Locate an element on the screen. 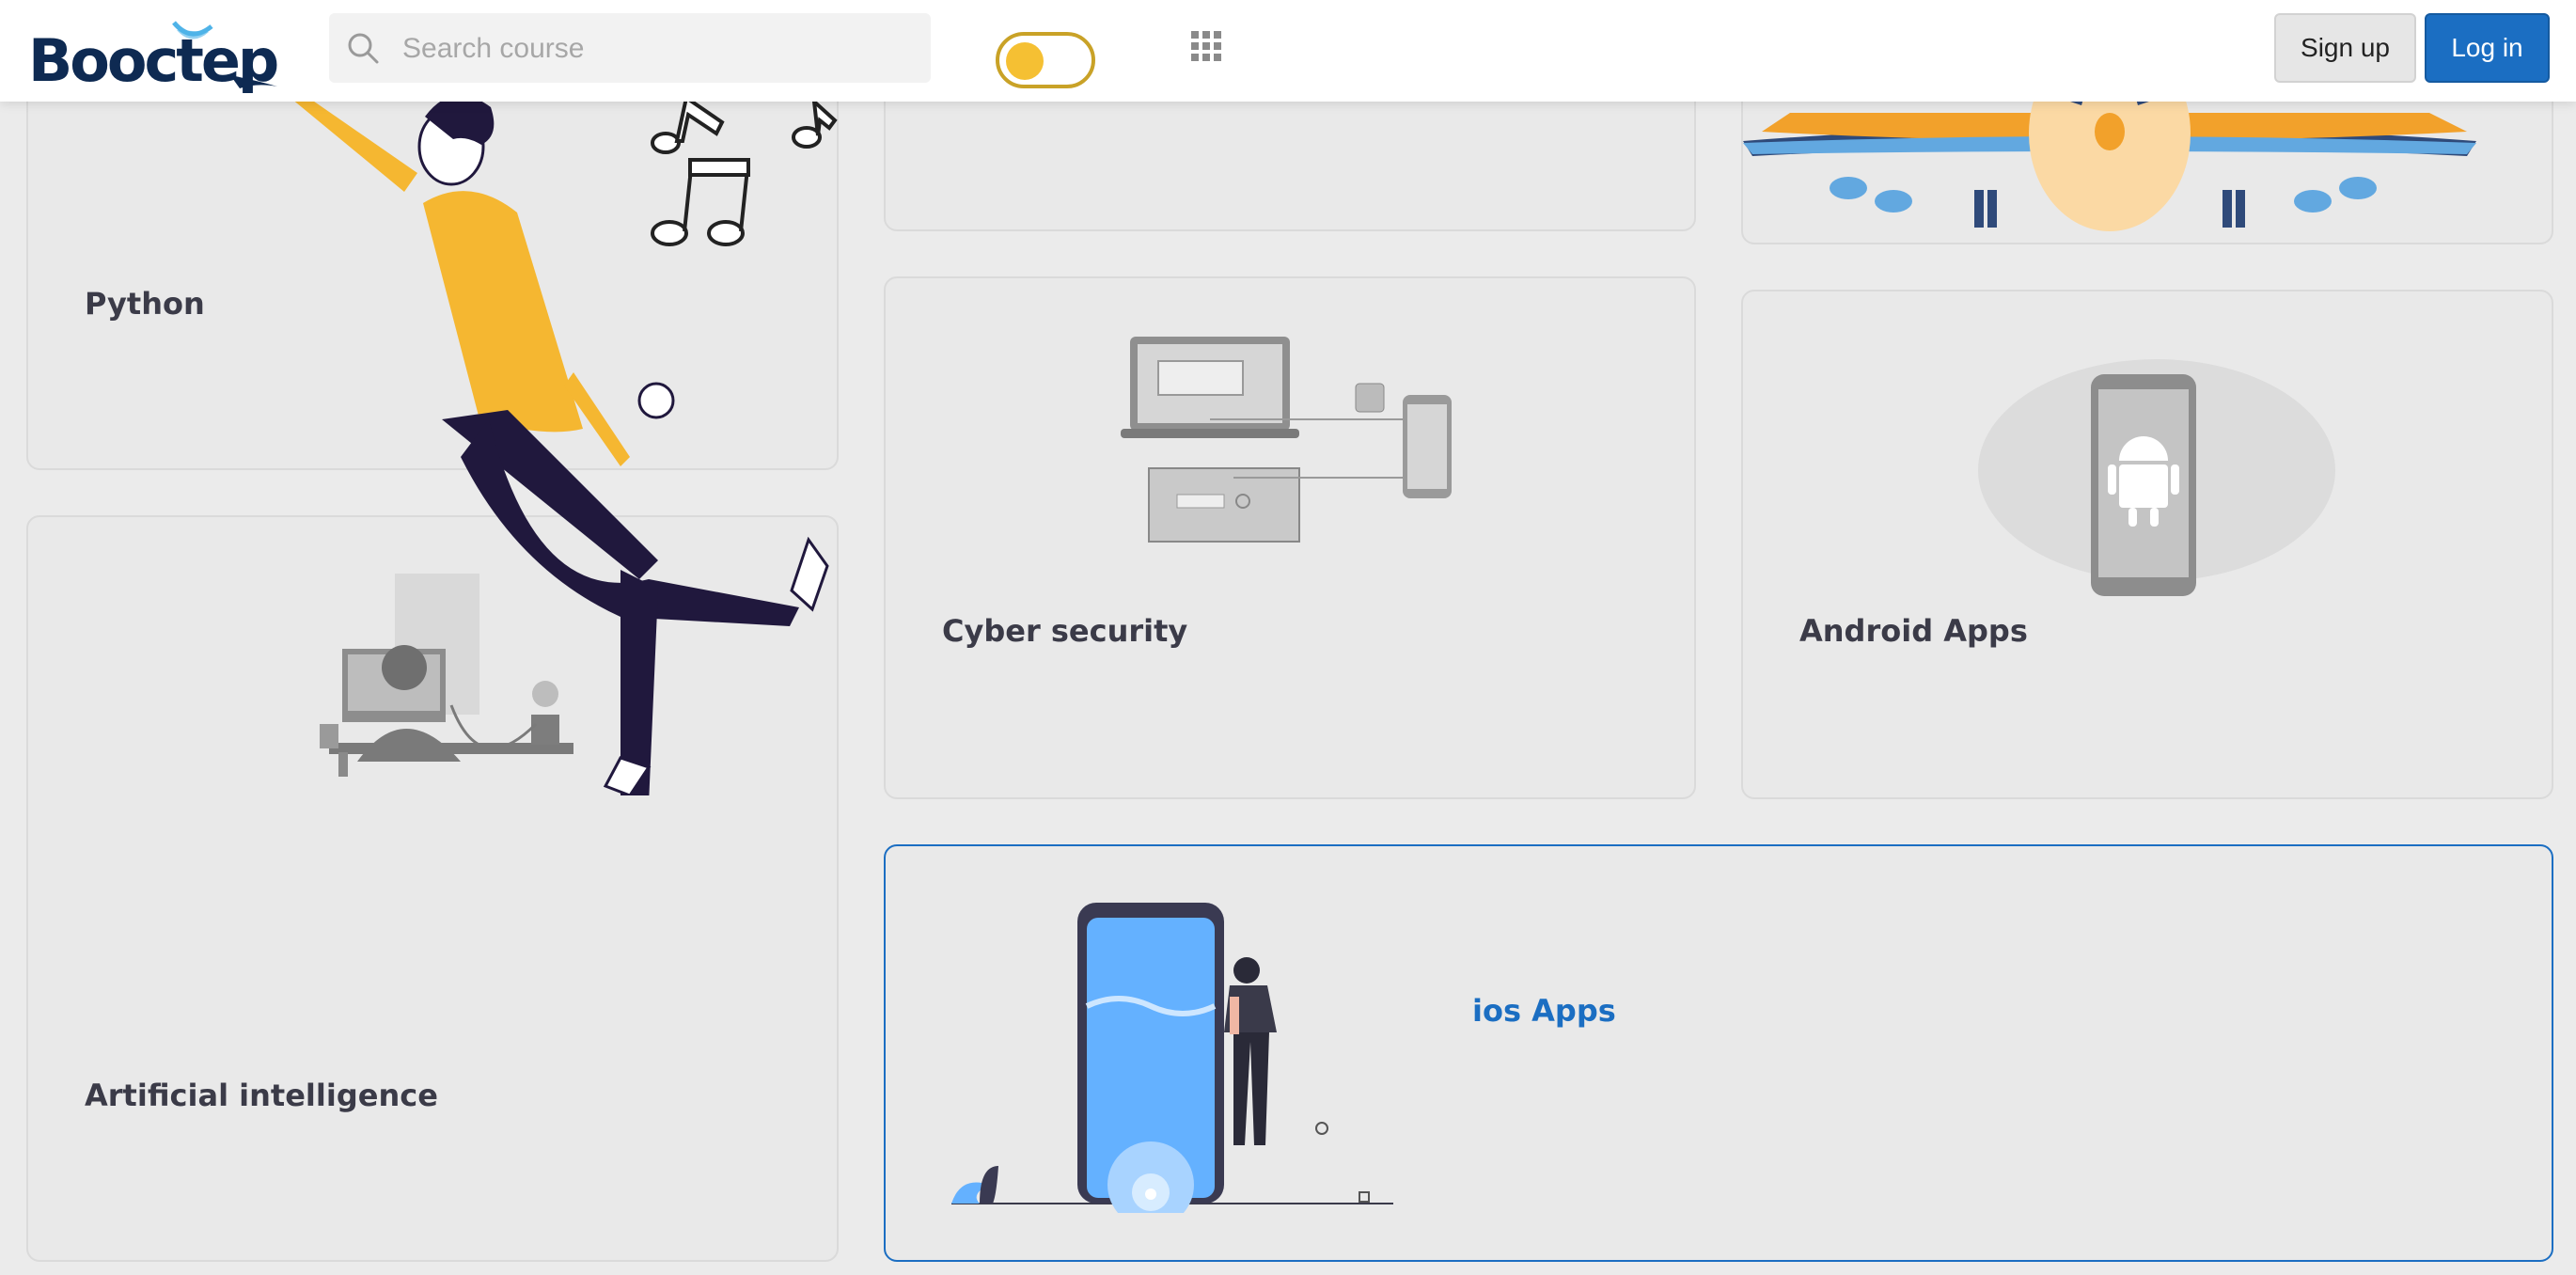 Image resolution: width=2576 pixels, height=1275 pixels. search-bar is located at coordinates (630, 49).